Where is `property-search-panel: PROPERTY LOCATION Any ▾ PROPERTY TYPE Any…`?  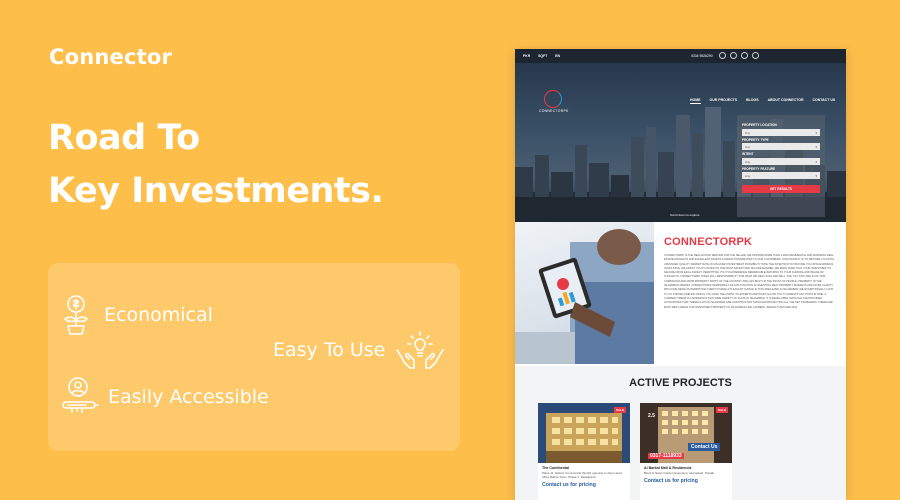
property-search-panel: PROPERTY LOCATION Any ▾ PROPERTY TYPE Any… is located at coordinates (781, 166).